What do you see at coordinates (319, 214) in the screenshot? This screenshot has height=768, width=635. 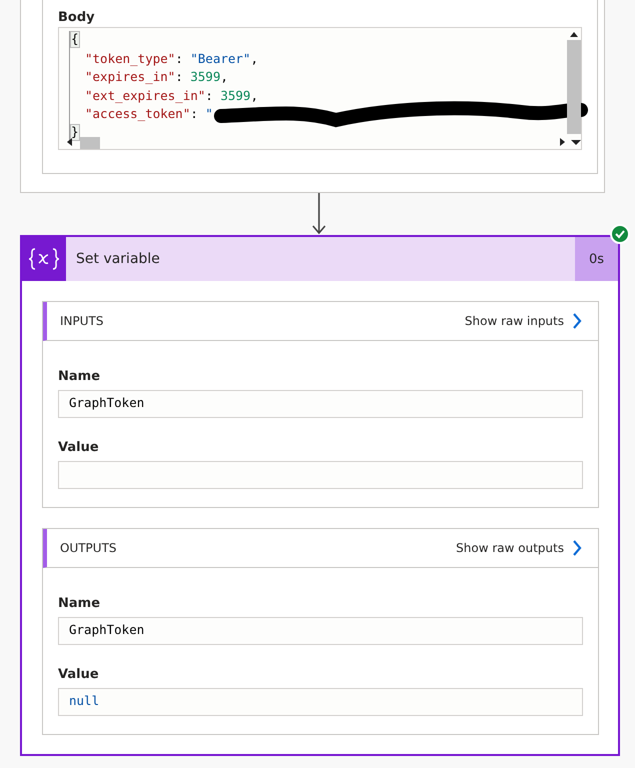 I see `connector-arrow` at bounding box center [319, 214].